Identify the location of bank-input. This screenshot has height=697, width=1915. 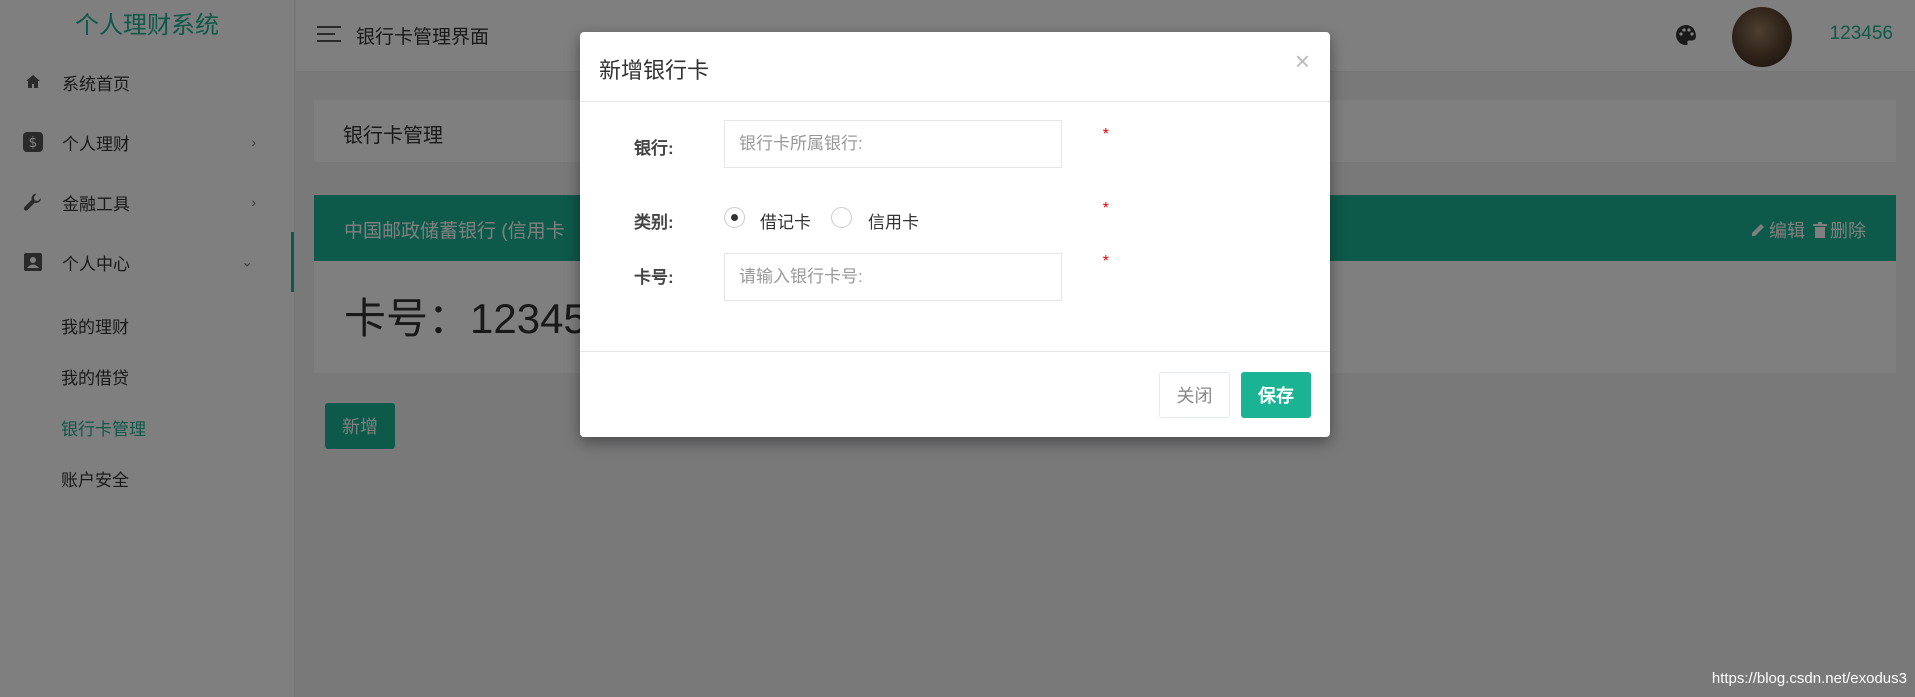
(893, 144).